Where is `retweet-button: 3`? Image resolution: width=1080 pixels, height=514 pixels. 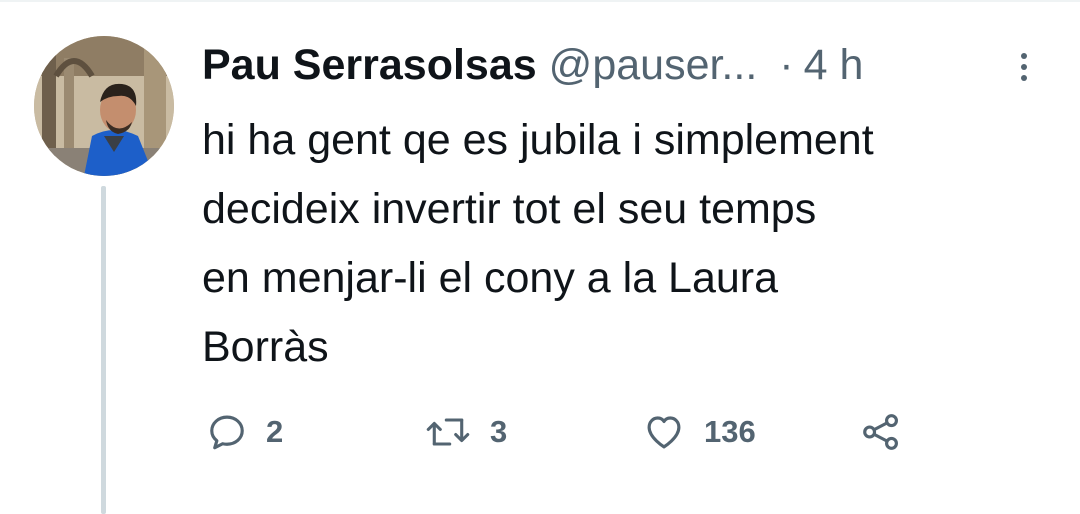
retweet-button: 3 is located at coordinates (465, 432).